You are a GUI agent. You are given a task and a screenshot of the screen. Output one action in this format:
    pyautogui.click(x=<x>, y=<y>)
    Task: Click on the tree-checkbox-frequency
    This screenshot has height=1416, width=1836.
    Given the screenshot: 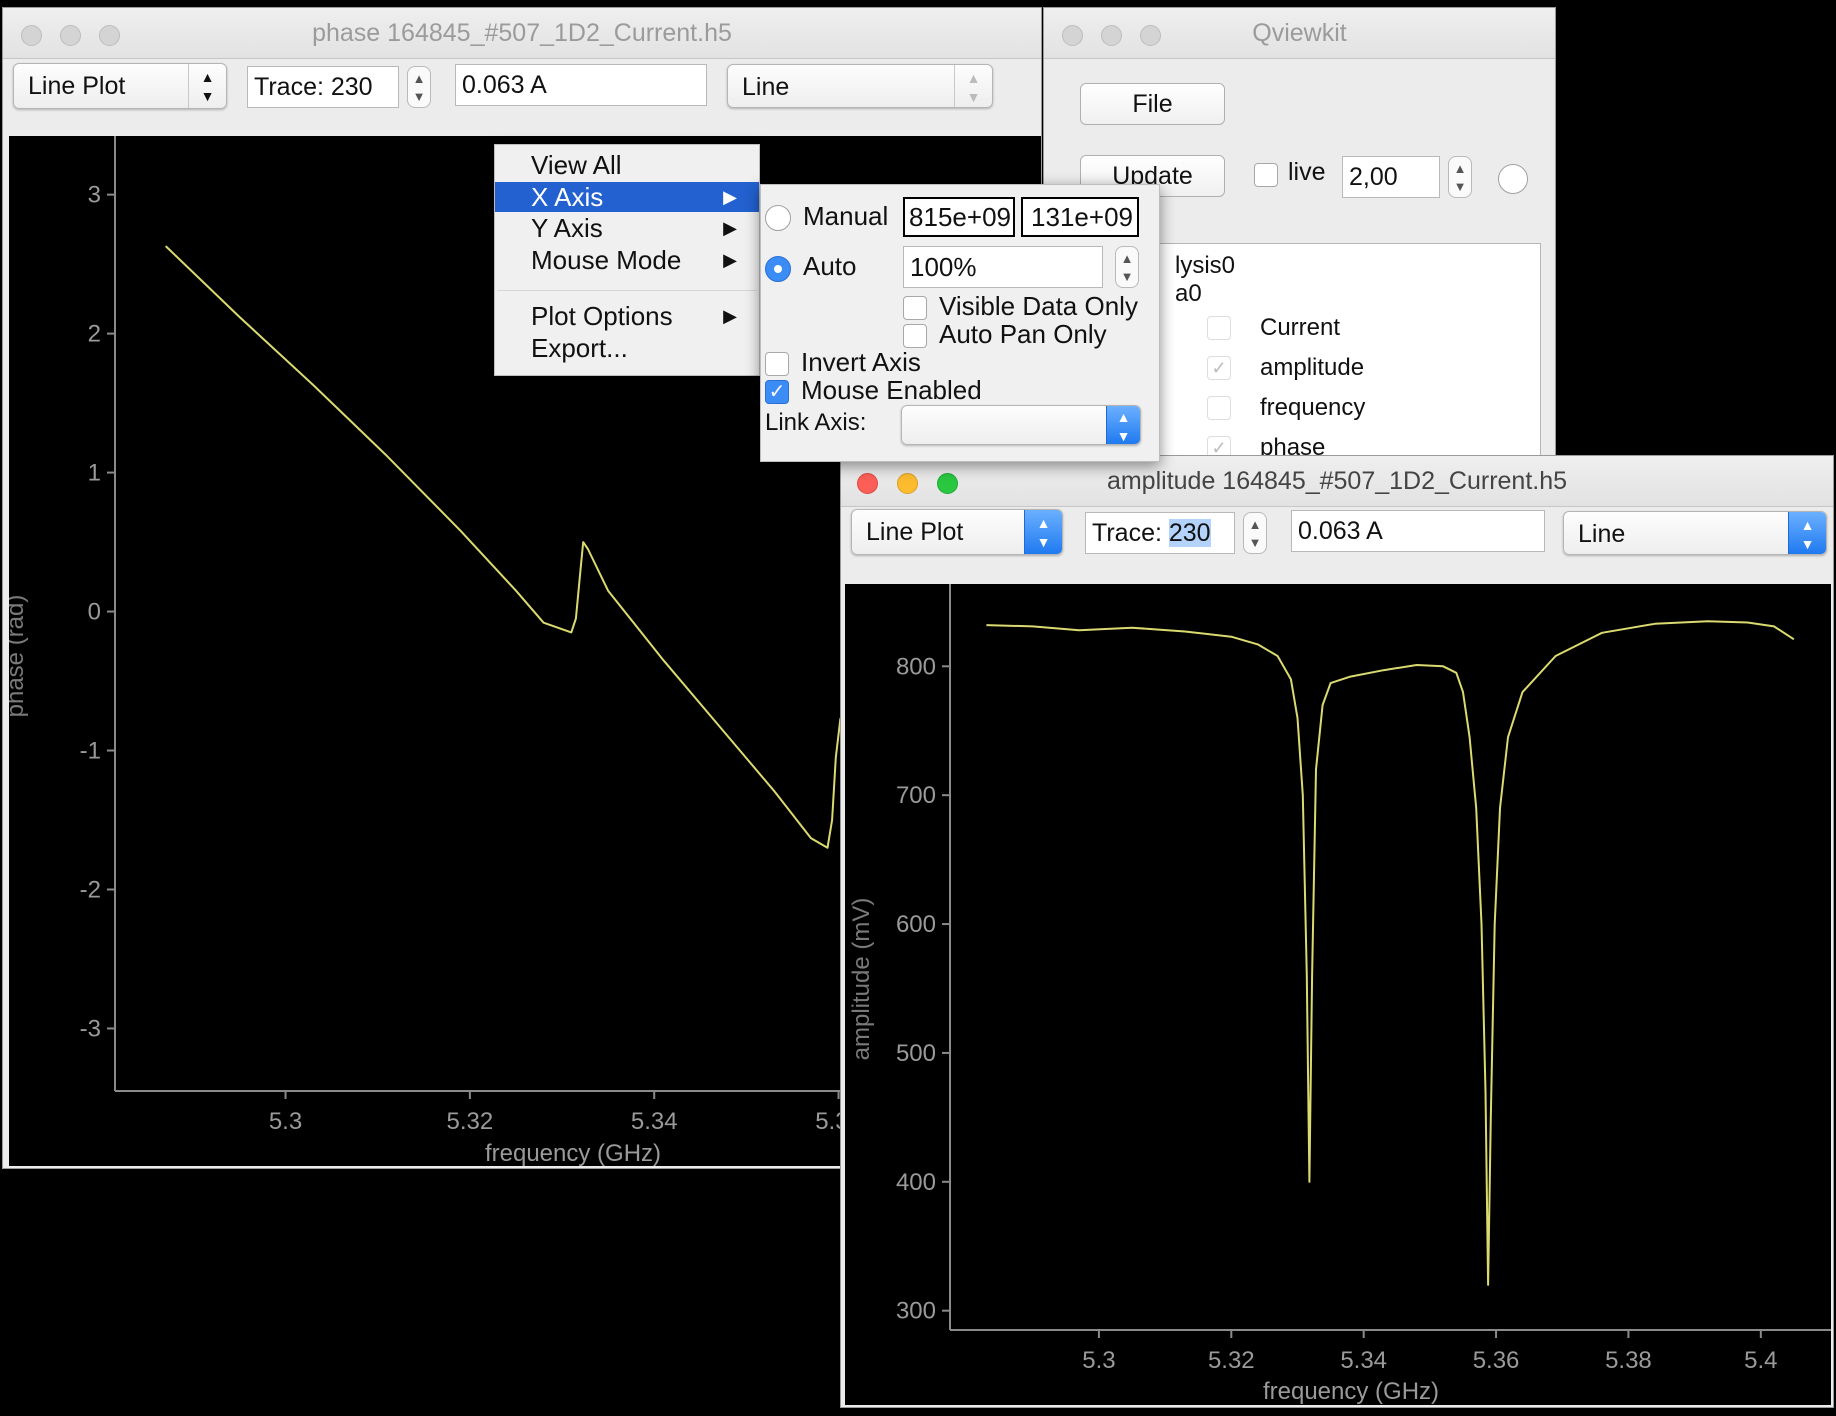 What is the action you would take?
    pyautogui.click(x=1219, y=408)
    